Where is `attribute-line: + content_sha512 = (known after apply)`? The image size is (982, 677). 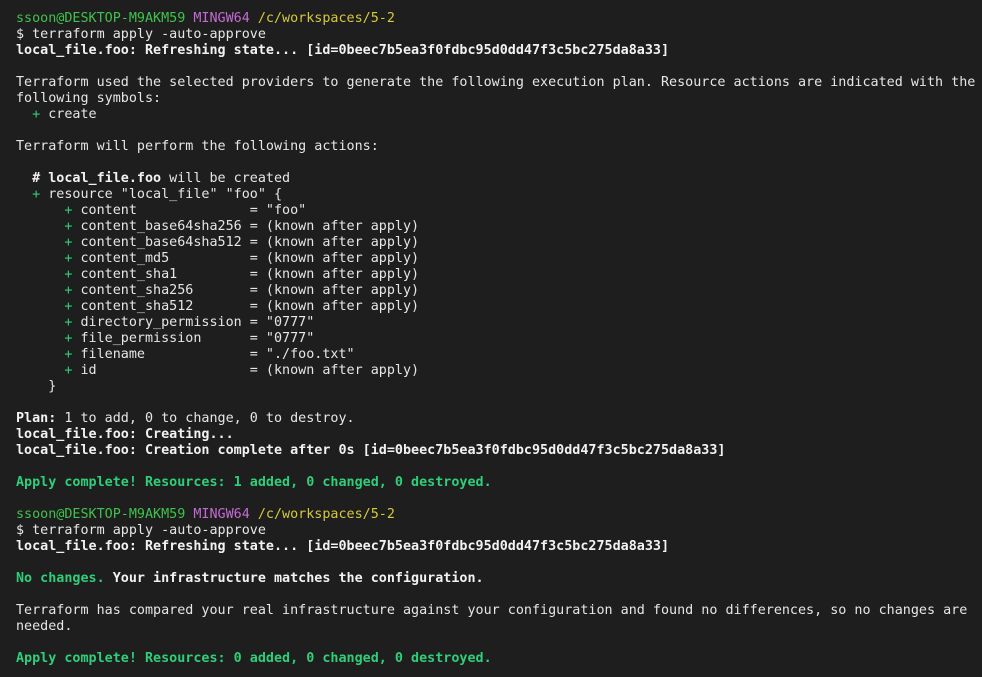
attribute-line: + content_sha512 = (known after apply) is located at coordinates (499, 307).